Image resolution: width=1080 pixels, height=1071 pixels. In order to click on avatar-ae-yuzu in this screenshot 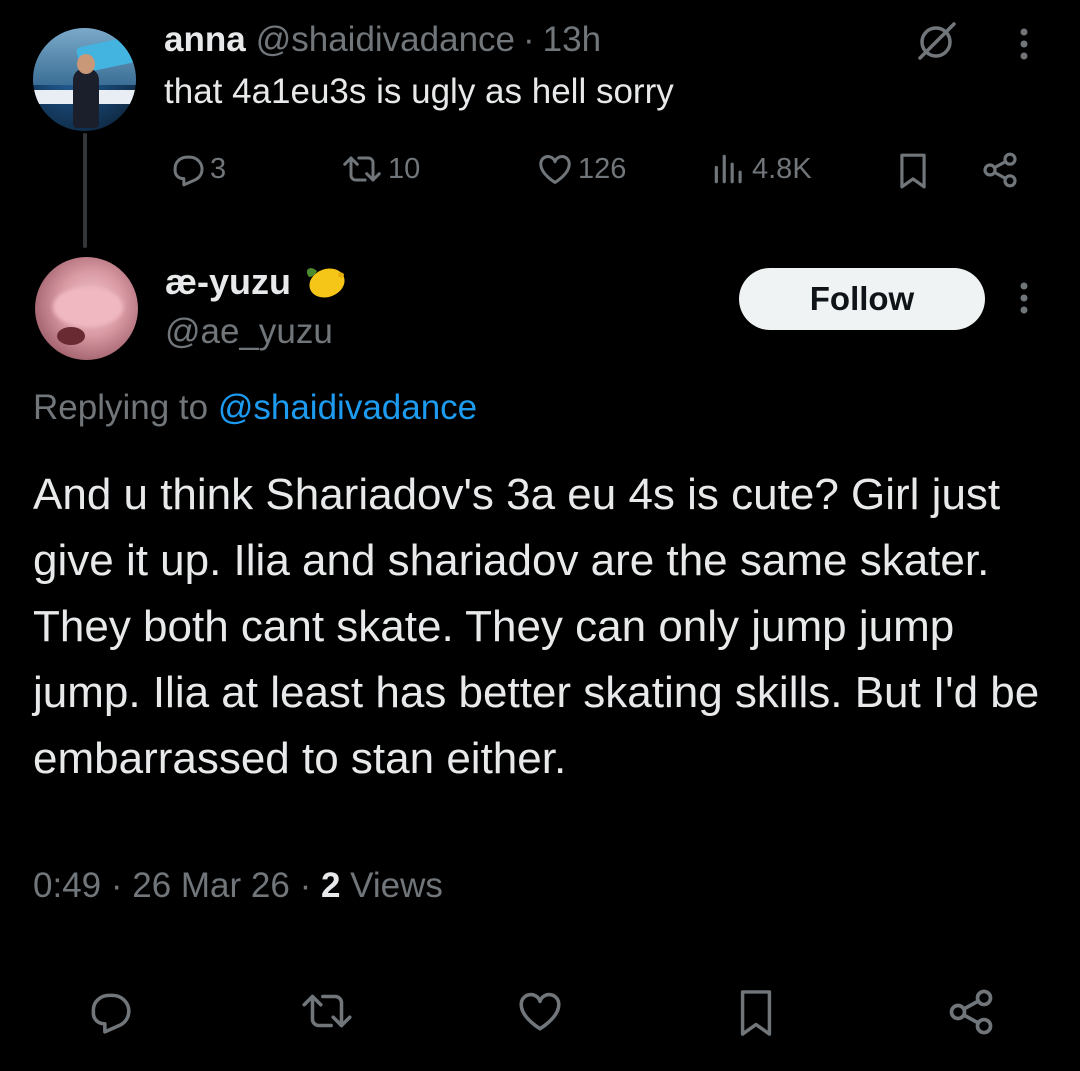, I will do `click(86, 308)`.